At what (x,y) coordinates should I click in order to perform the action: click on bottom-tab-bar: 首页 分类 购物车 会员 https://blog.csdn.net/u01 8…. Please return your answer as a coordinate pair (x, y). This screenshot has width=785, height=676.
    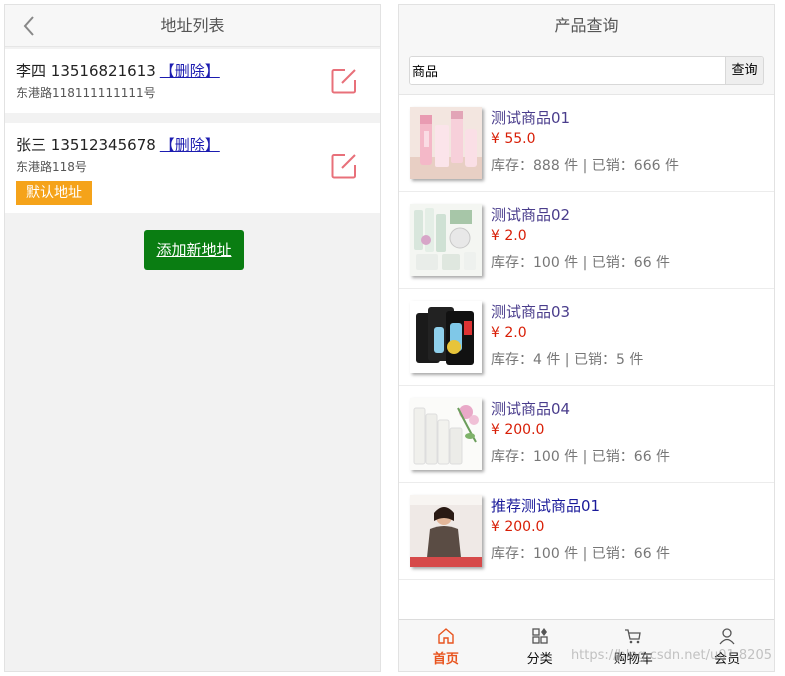
    Looking at the image, I should click on (586, 645).